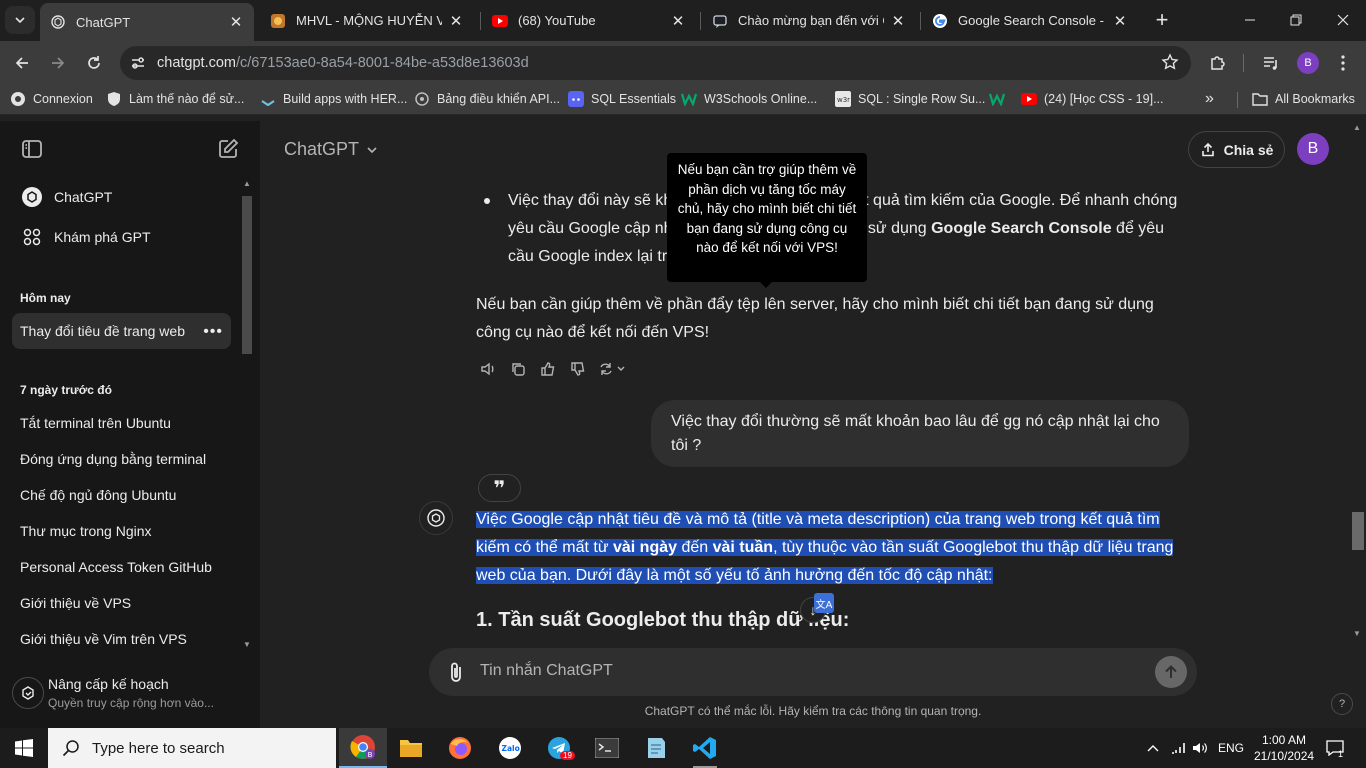  Describe the element at coordinates (1343, 20) in the screenshot. I see `close-window-button` at that location.